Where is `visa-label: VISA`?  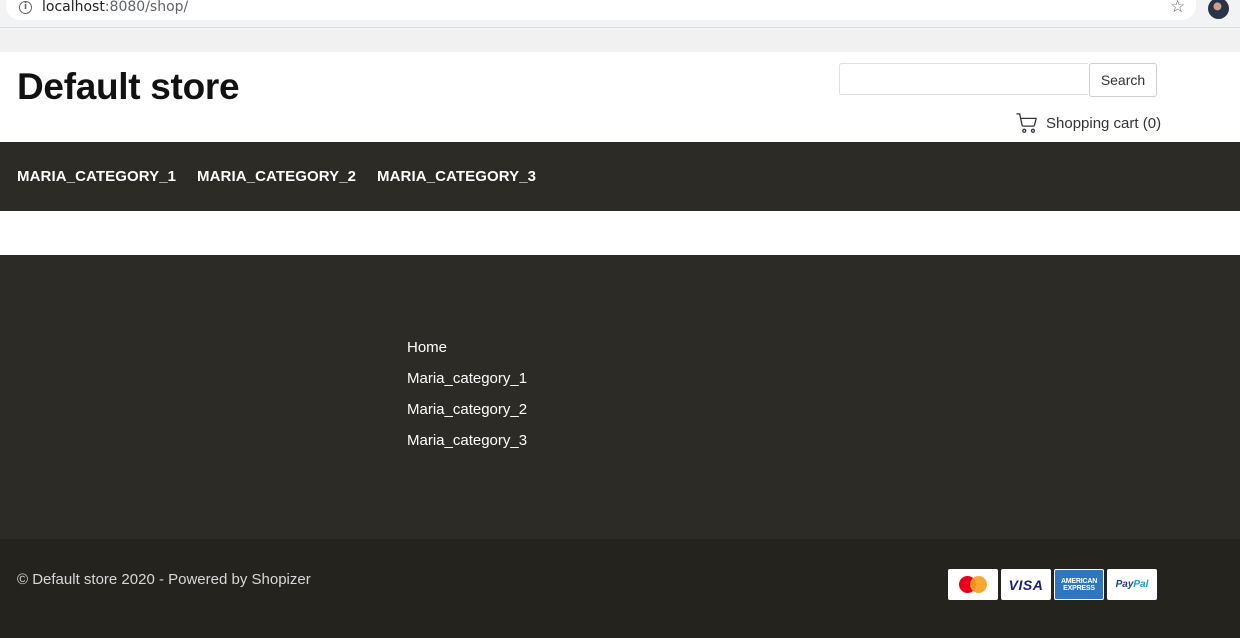 visa-label: VISA is located at coordinates (1026, 584).